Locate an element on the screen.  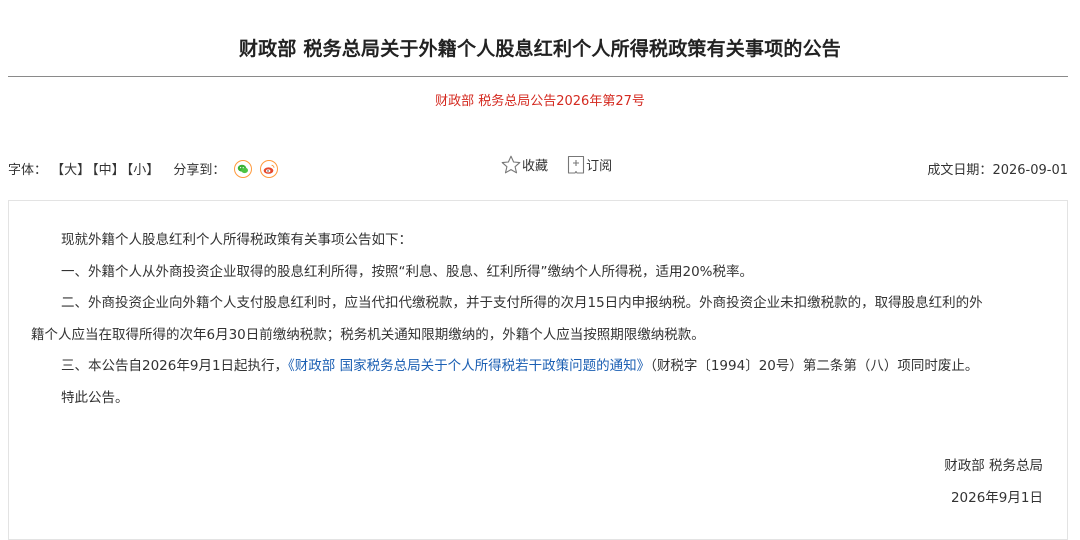
weibo-icon is located at coordinates (268, 168).